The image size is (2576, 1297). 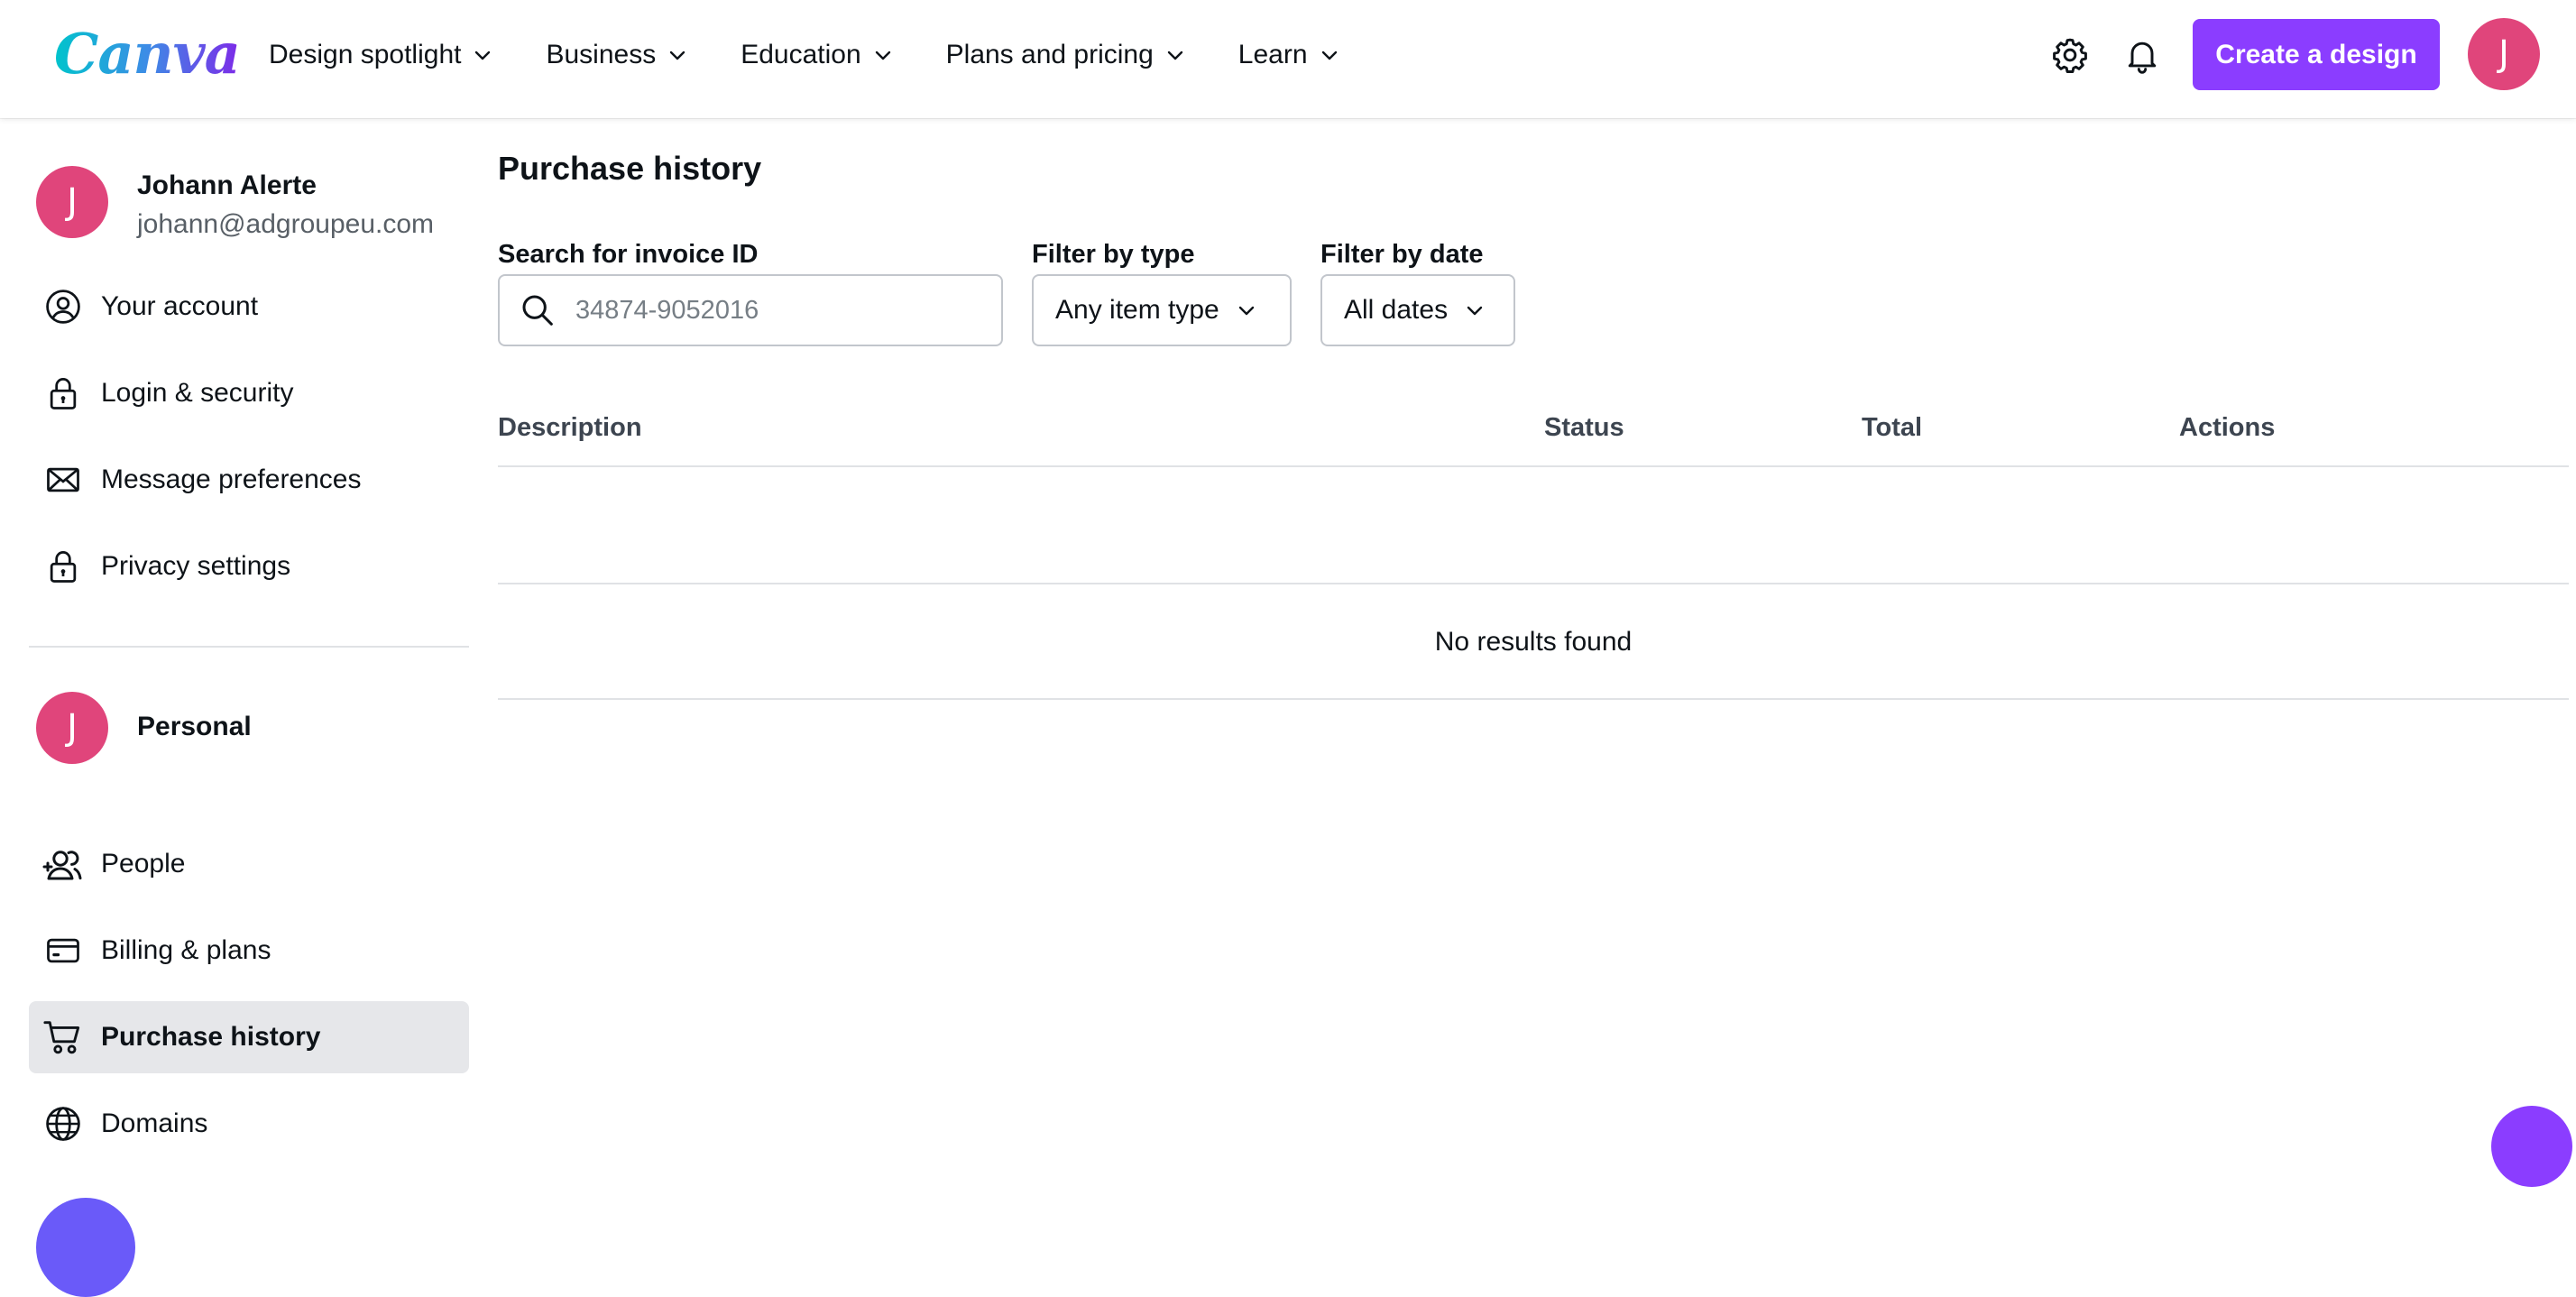 I want to click on sidebar-item-label: Purchase history, so click(x=211, y=1037).